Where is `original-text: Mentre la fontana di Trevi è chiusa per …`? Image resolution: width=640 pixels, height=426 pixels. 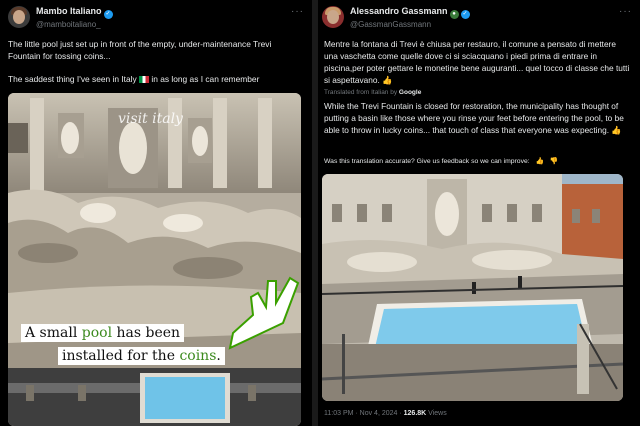 original-text: Mentre la fontana di Trevi è chiusa per … is located at coordinates (478, 62).